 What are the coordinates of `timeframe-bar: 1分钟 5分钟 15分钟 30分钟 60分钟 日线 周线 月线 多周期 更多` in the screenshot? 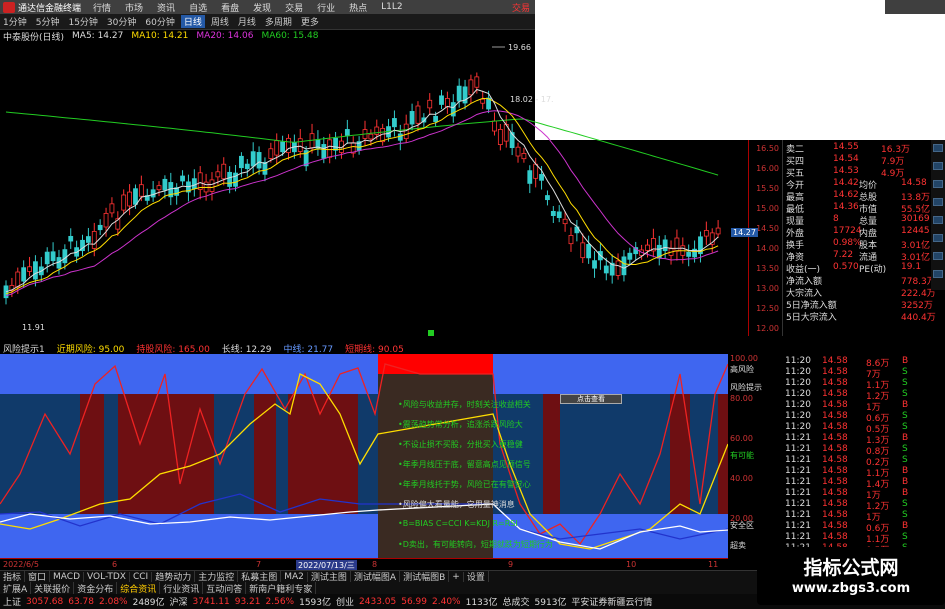 It's located at (267, 22).